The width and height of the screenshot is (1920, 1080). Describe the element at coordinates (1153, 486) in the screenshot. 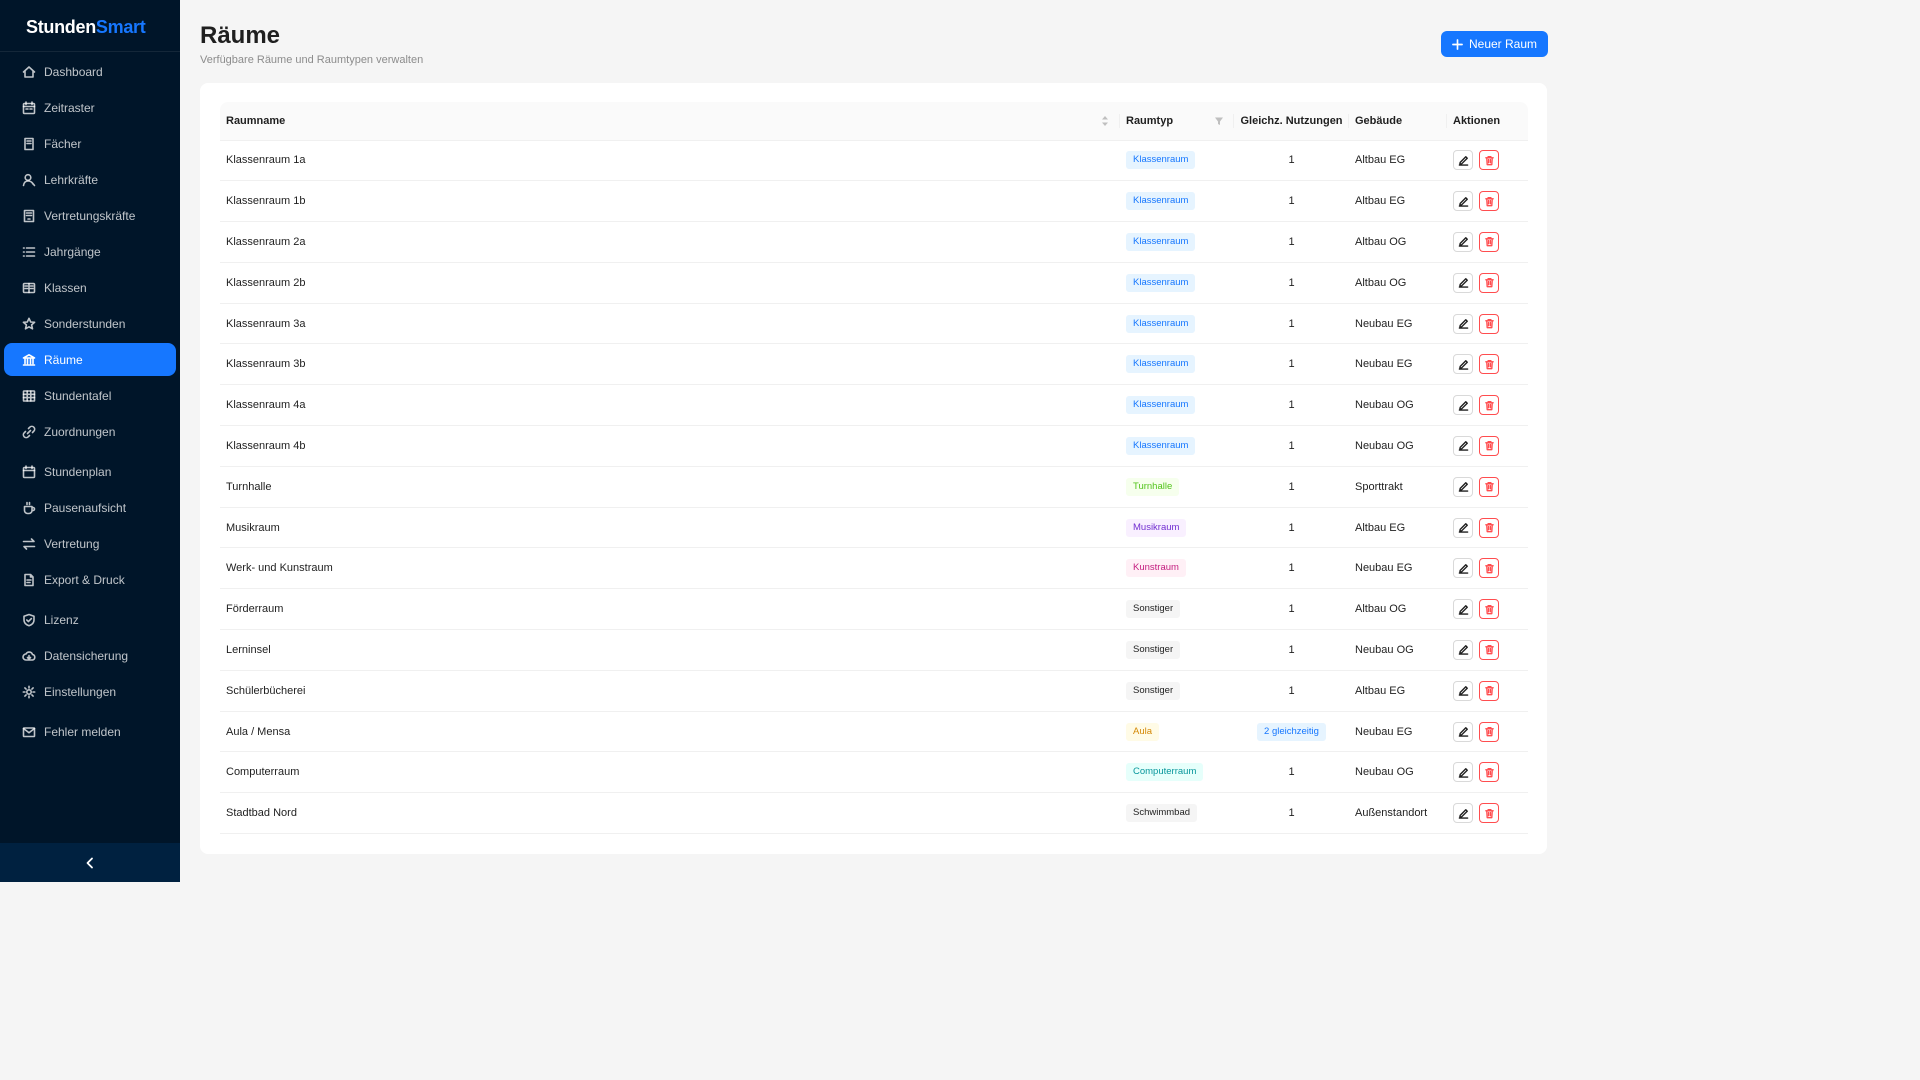

I see `room-type-tag: Turnhalle` at that location.